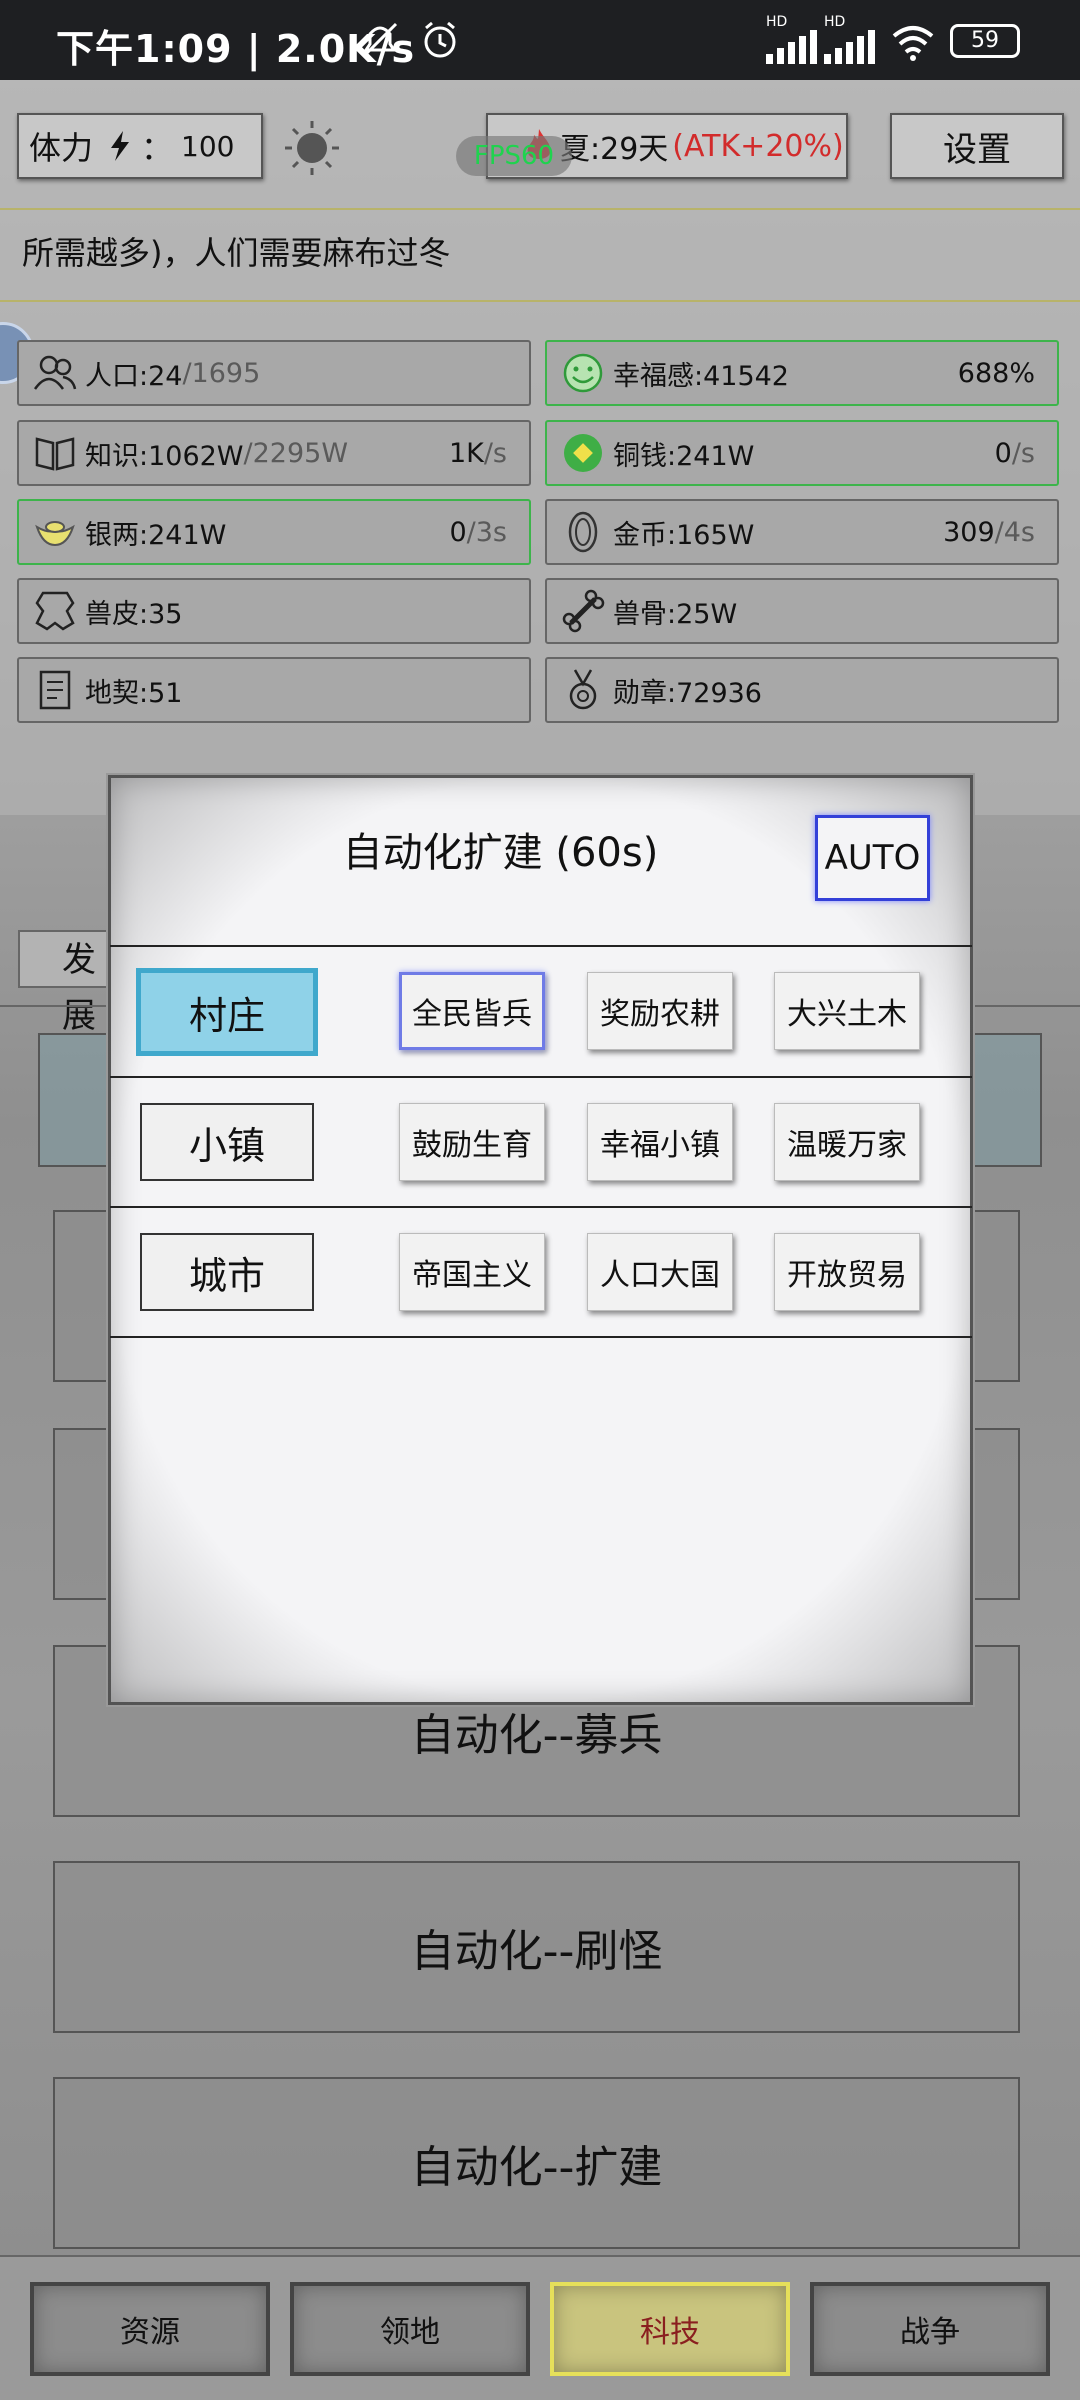 This screenshot has width=1080, height=2400. What do you see at coordinates (660, 1011) in the screenshot?
I see `option-reward-farming: 奖励农耕` at bounding box center [660, 1011].